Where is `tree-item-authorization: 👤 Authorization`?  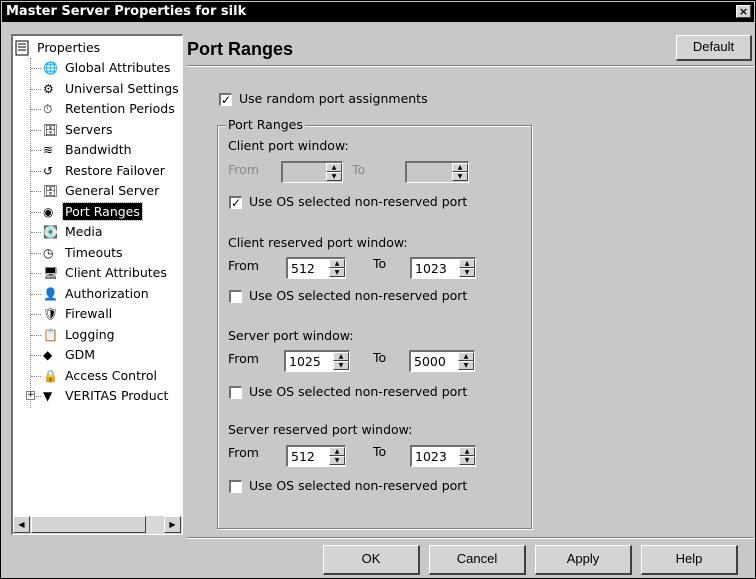 tree-item-authorization: 👤 Authorization is located at coordinates (82, 294).